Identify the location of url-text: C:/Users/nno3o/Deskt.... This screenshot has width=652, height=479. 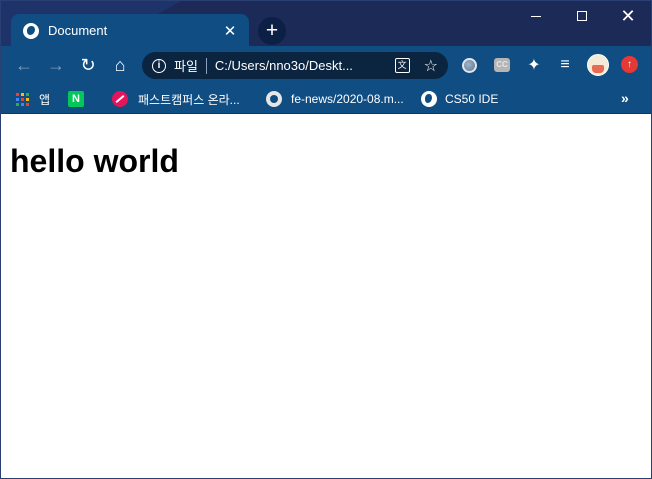
(305, 65).